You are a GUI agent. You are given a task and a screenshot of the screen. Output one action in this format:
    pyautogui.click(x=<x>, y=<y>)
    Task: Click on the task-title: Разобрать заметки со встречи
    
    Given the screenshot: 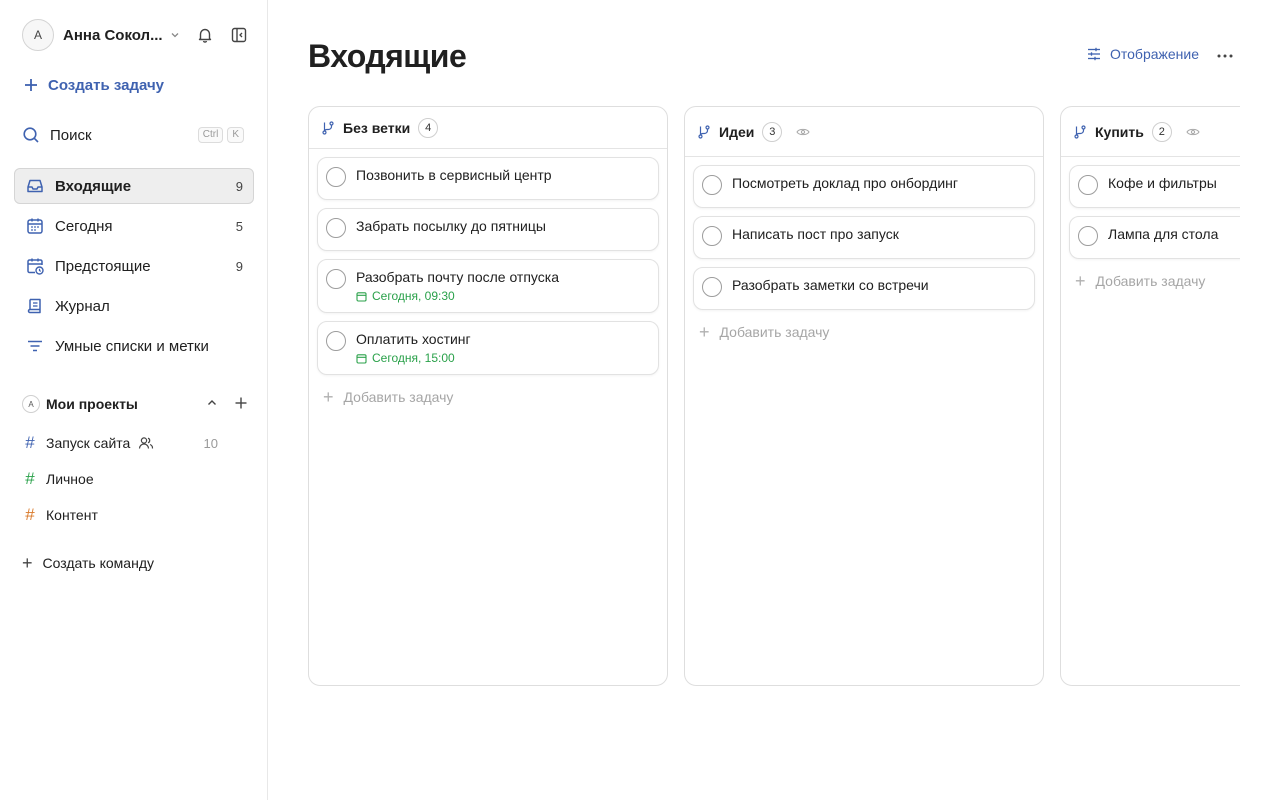 What is the action you would take?
    pyautogui.click(x=830, y=285)
    